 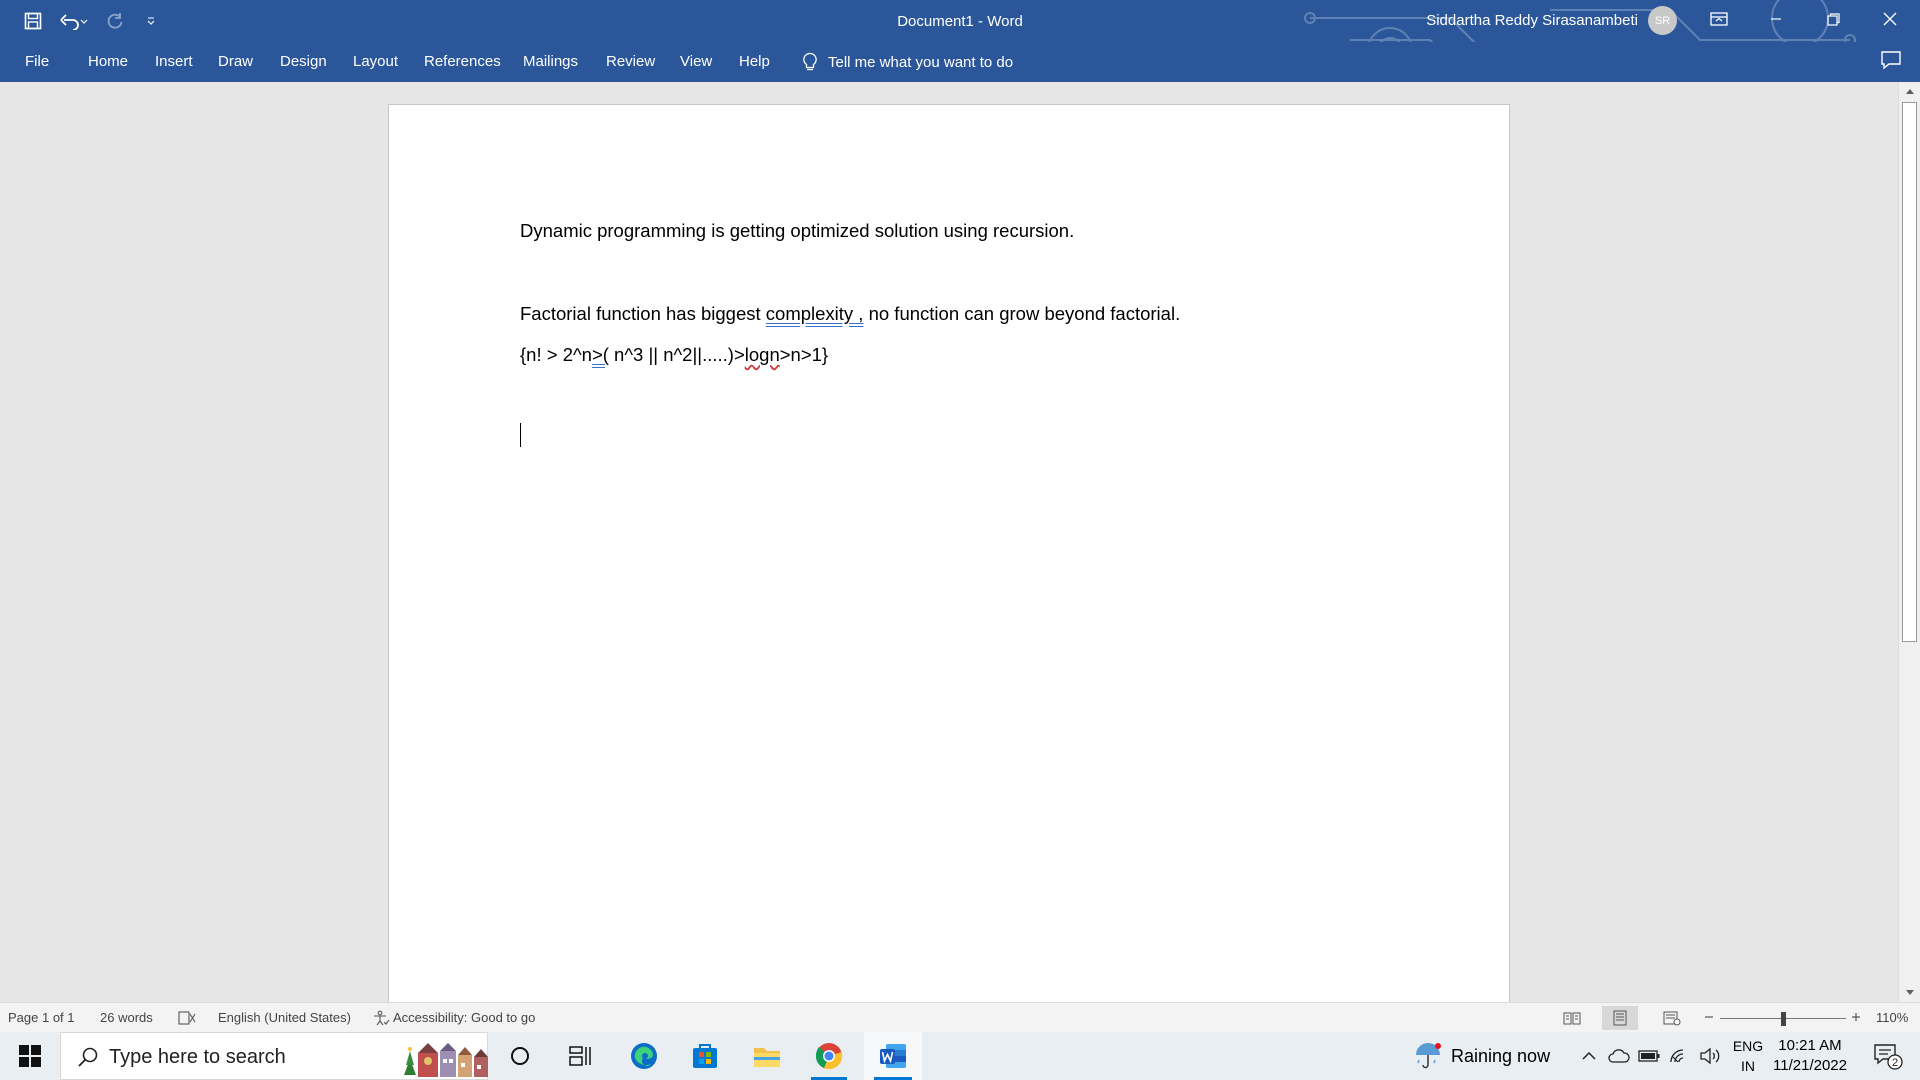 I want to click on taskbar-search-box: Type here to search, so click(x=274, y=1056).